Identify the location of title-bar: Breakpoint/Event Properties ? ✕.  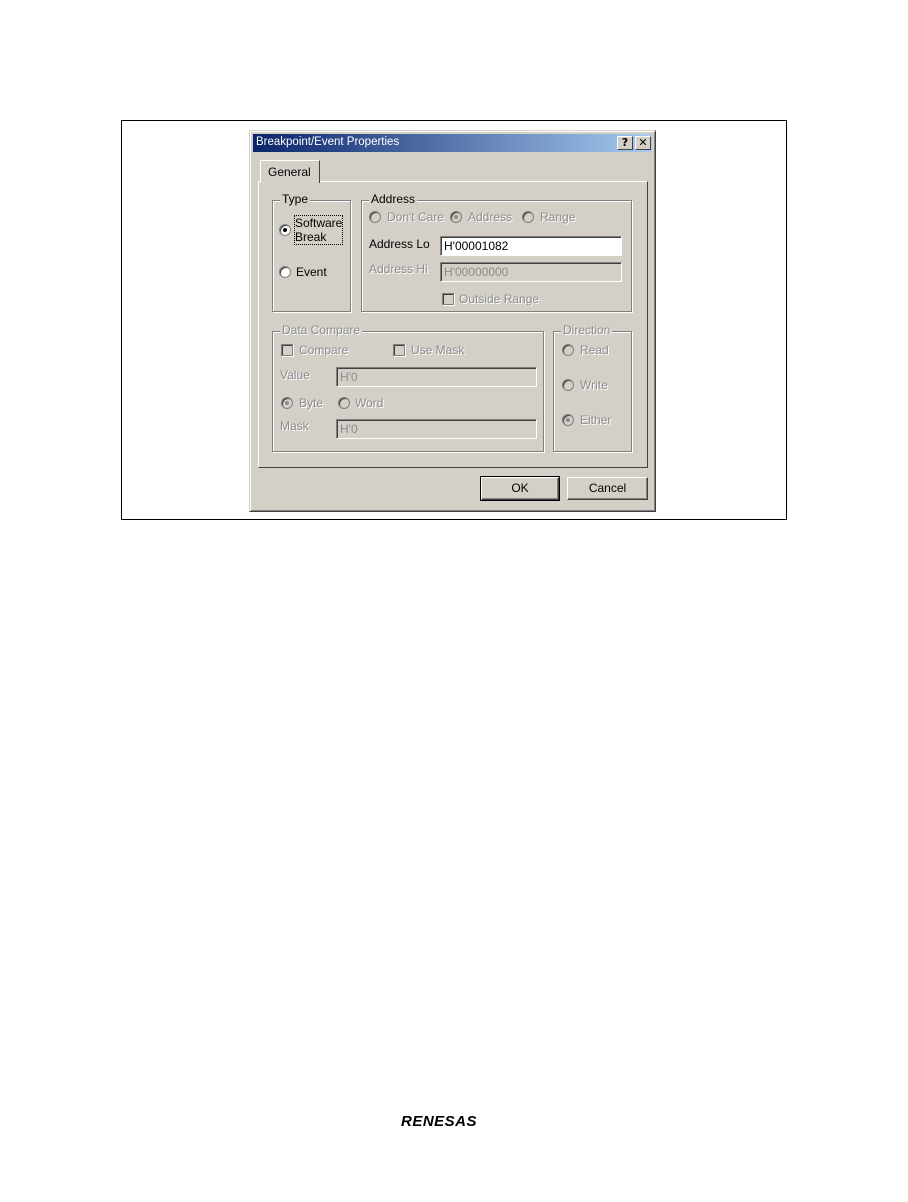
(452, 143).